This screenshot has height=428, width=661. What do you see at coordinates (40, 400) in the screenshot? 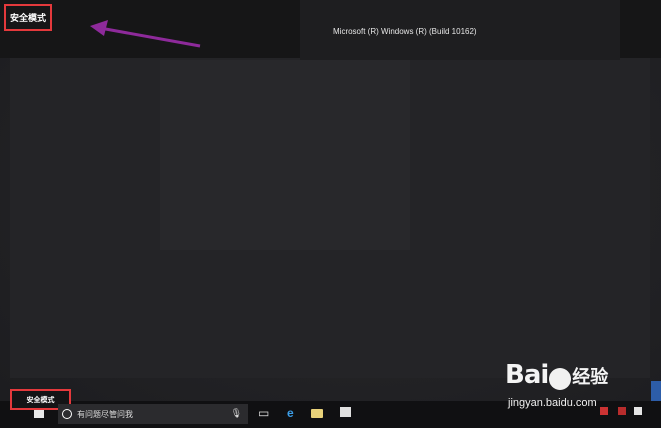
I see `safe-mode-text-bottom: 安全模式` at bounding box center [40, 400].